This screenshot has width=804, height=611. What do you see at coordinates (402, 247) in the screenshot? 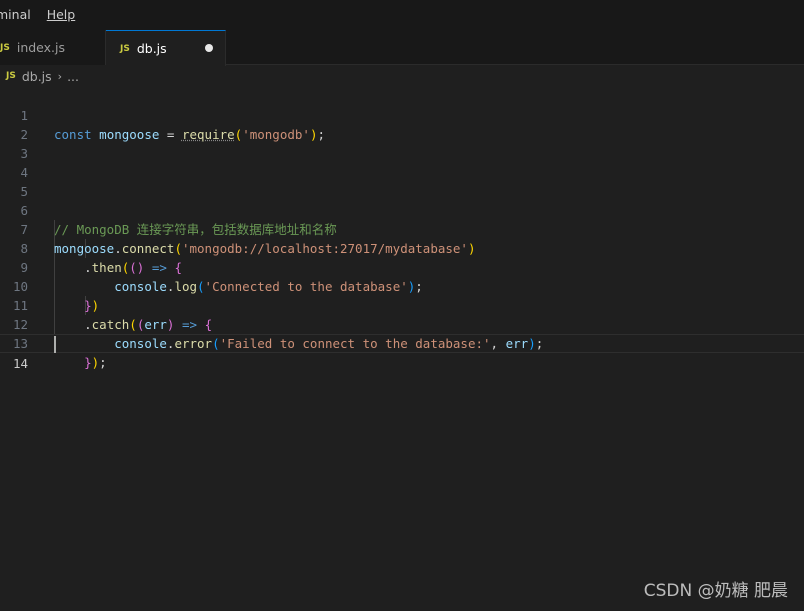
I see `code-line: 8 .then(() => {` at bounding box center [402, 247].